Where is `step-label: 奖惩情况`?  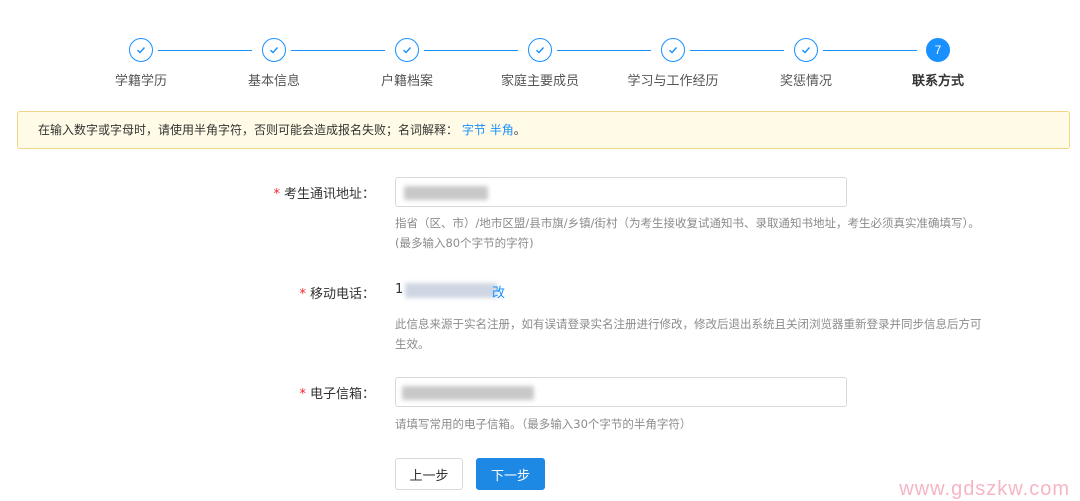
step-label: 奖惩情况 is located at coordinates (805, 81).